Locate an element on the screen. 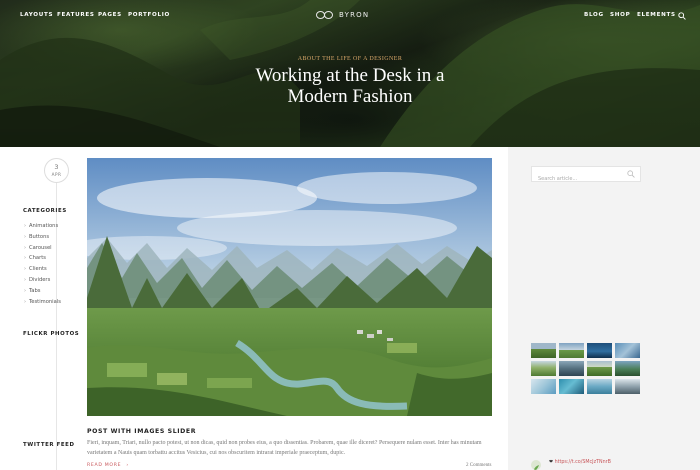 The image size is (700, 470). sidebar-search is located at coordinates (586, 176).